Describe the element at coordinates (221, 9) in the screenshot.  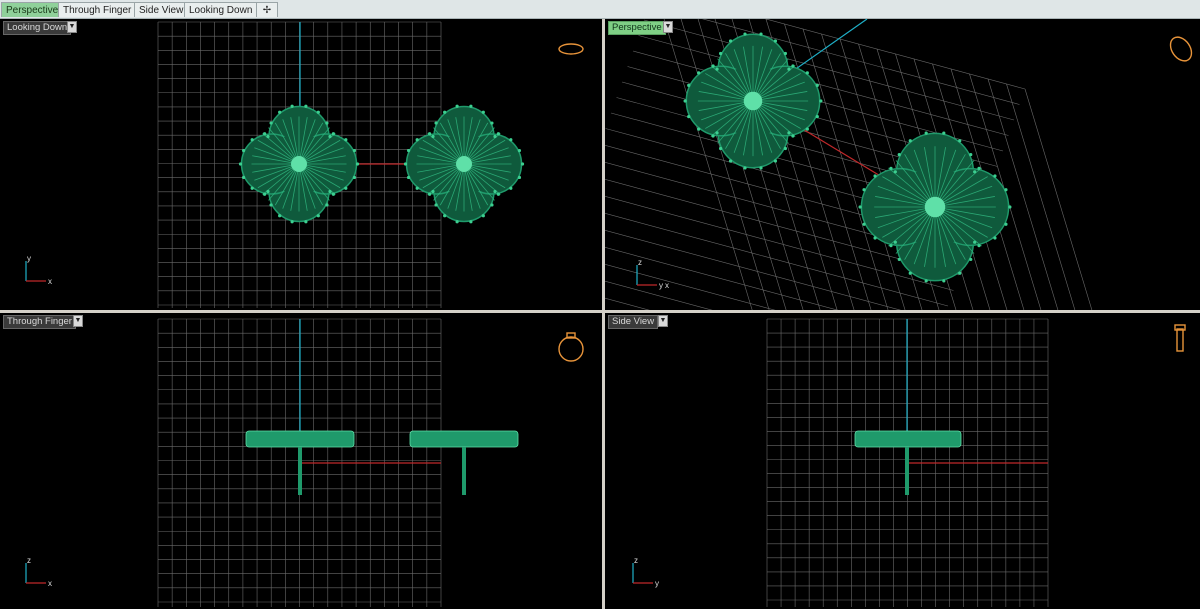
I see `tab-looking-down: Looking Down` at that location.